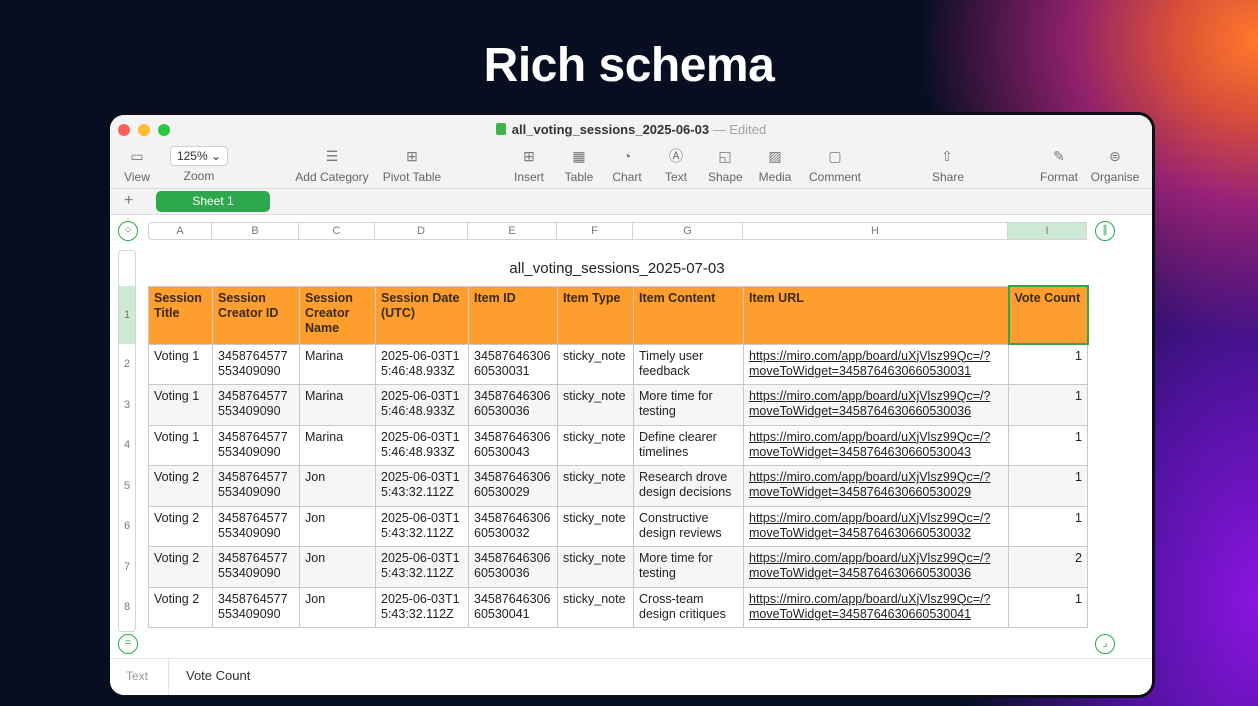 Image resolution: width=1258 pixels, height=706 pixels. Describe the element at coordinates (1105, 231) in the screenshot. I see `add-column-handle: ∥` at that location.